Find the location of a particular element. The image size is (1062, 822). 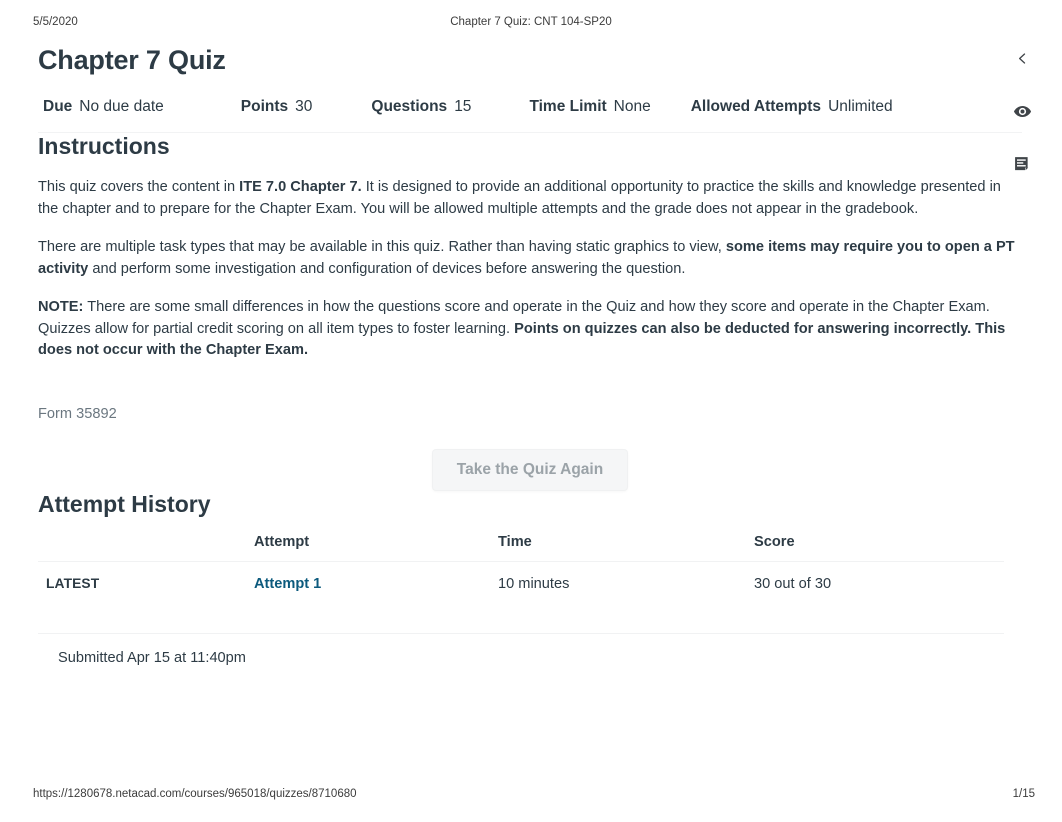

take-quiz-again-container: Take the Quiz Again is located at coordinates (530, 469).